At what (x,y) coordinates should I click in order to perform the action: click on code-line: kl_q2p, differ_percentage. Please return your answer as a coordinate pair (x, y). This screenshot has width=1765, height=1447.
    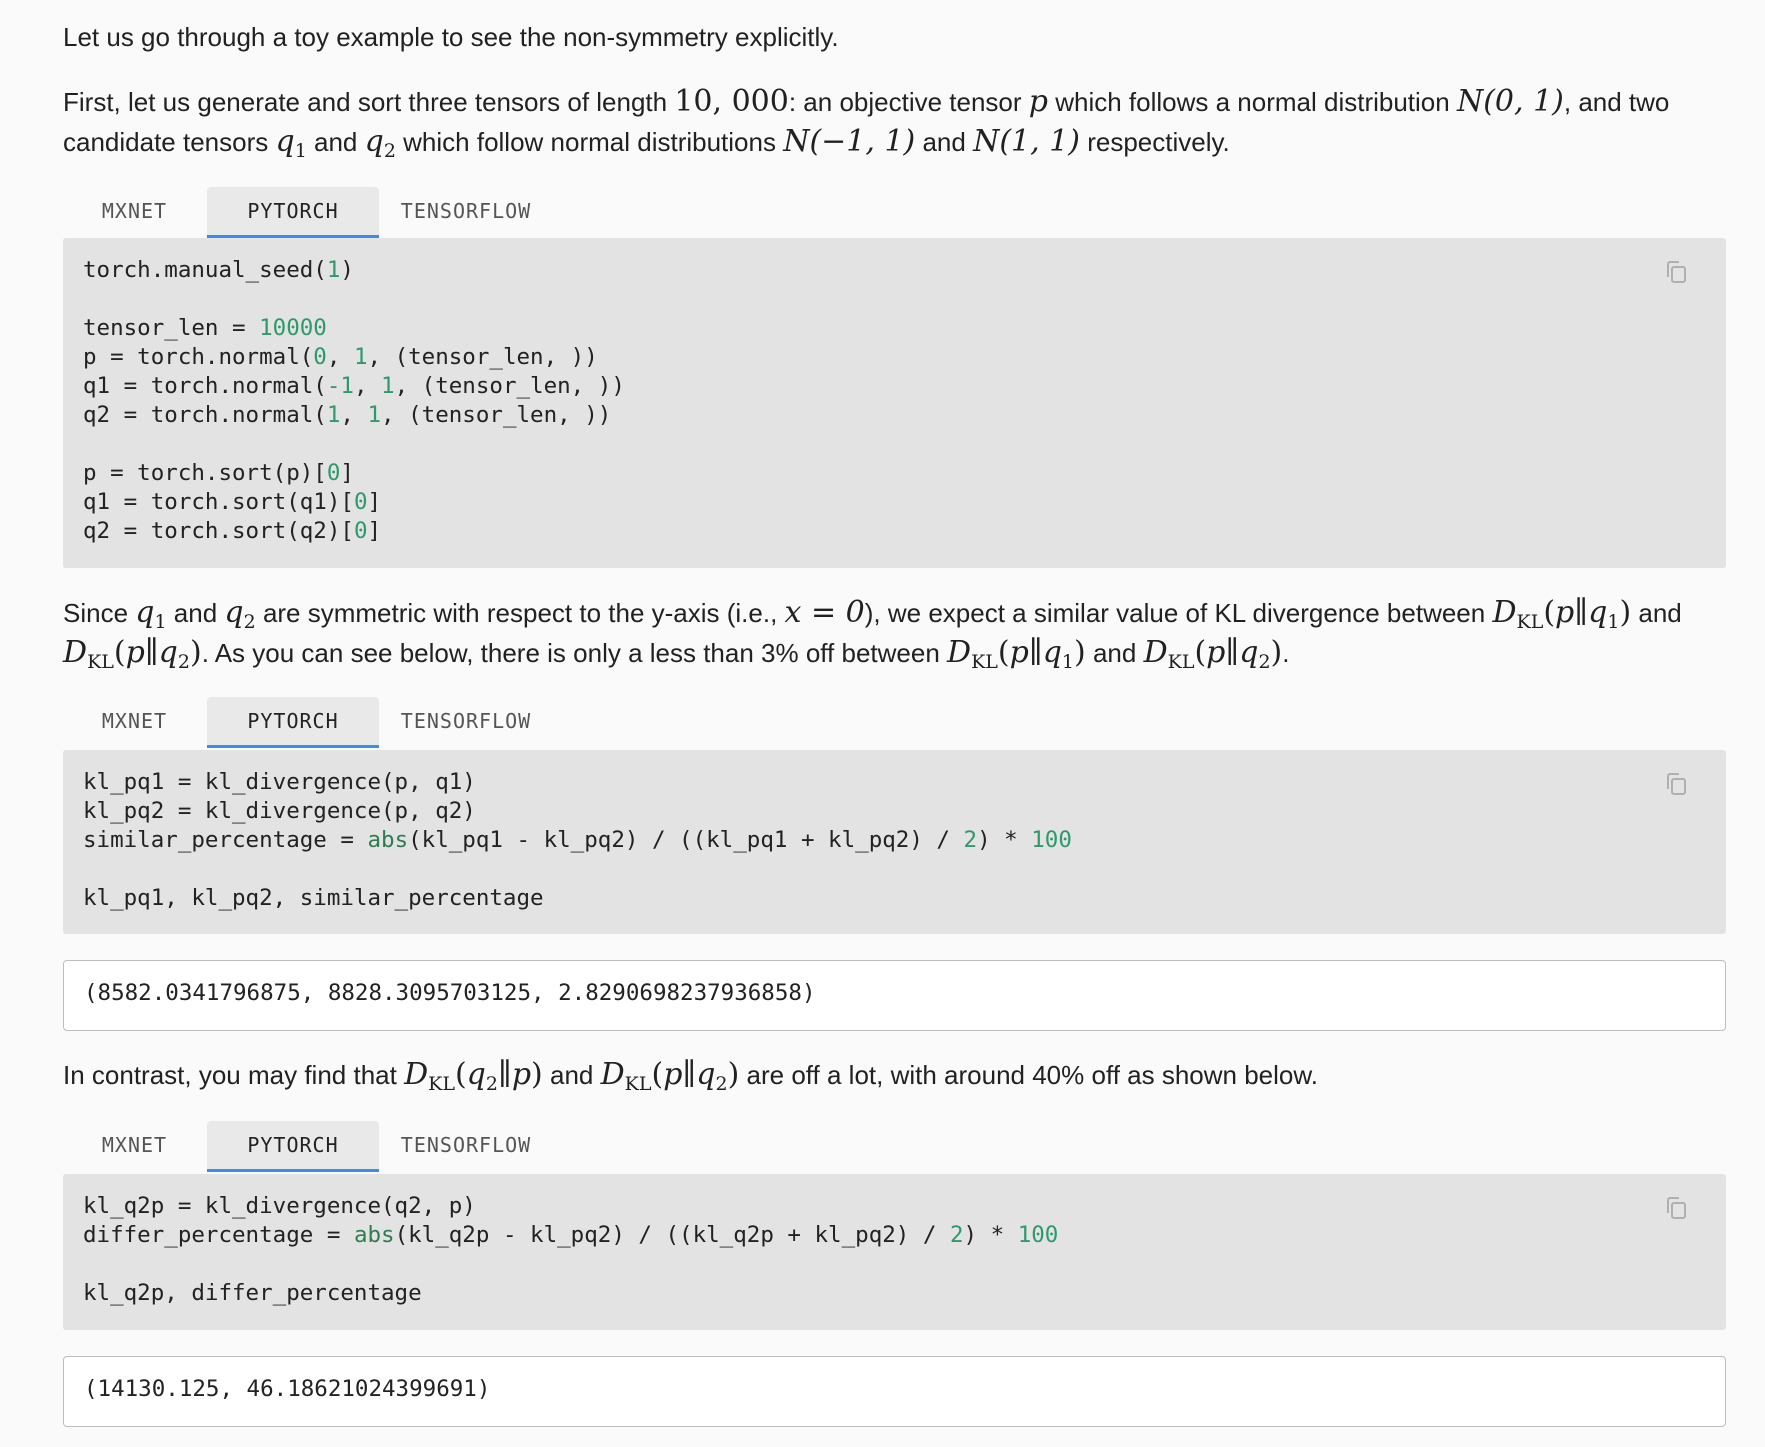
    Looking at the image, I should click on (252, 1293).